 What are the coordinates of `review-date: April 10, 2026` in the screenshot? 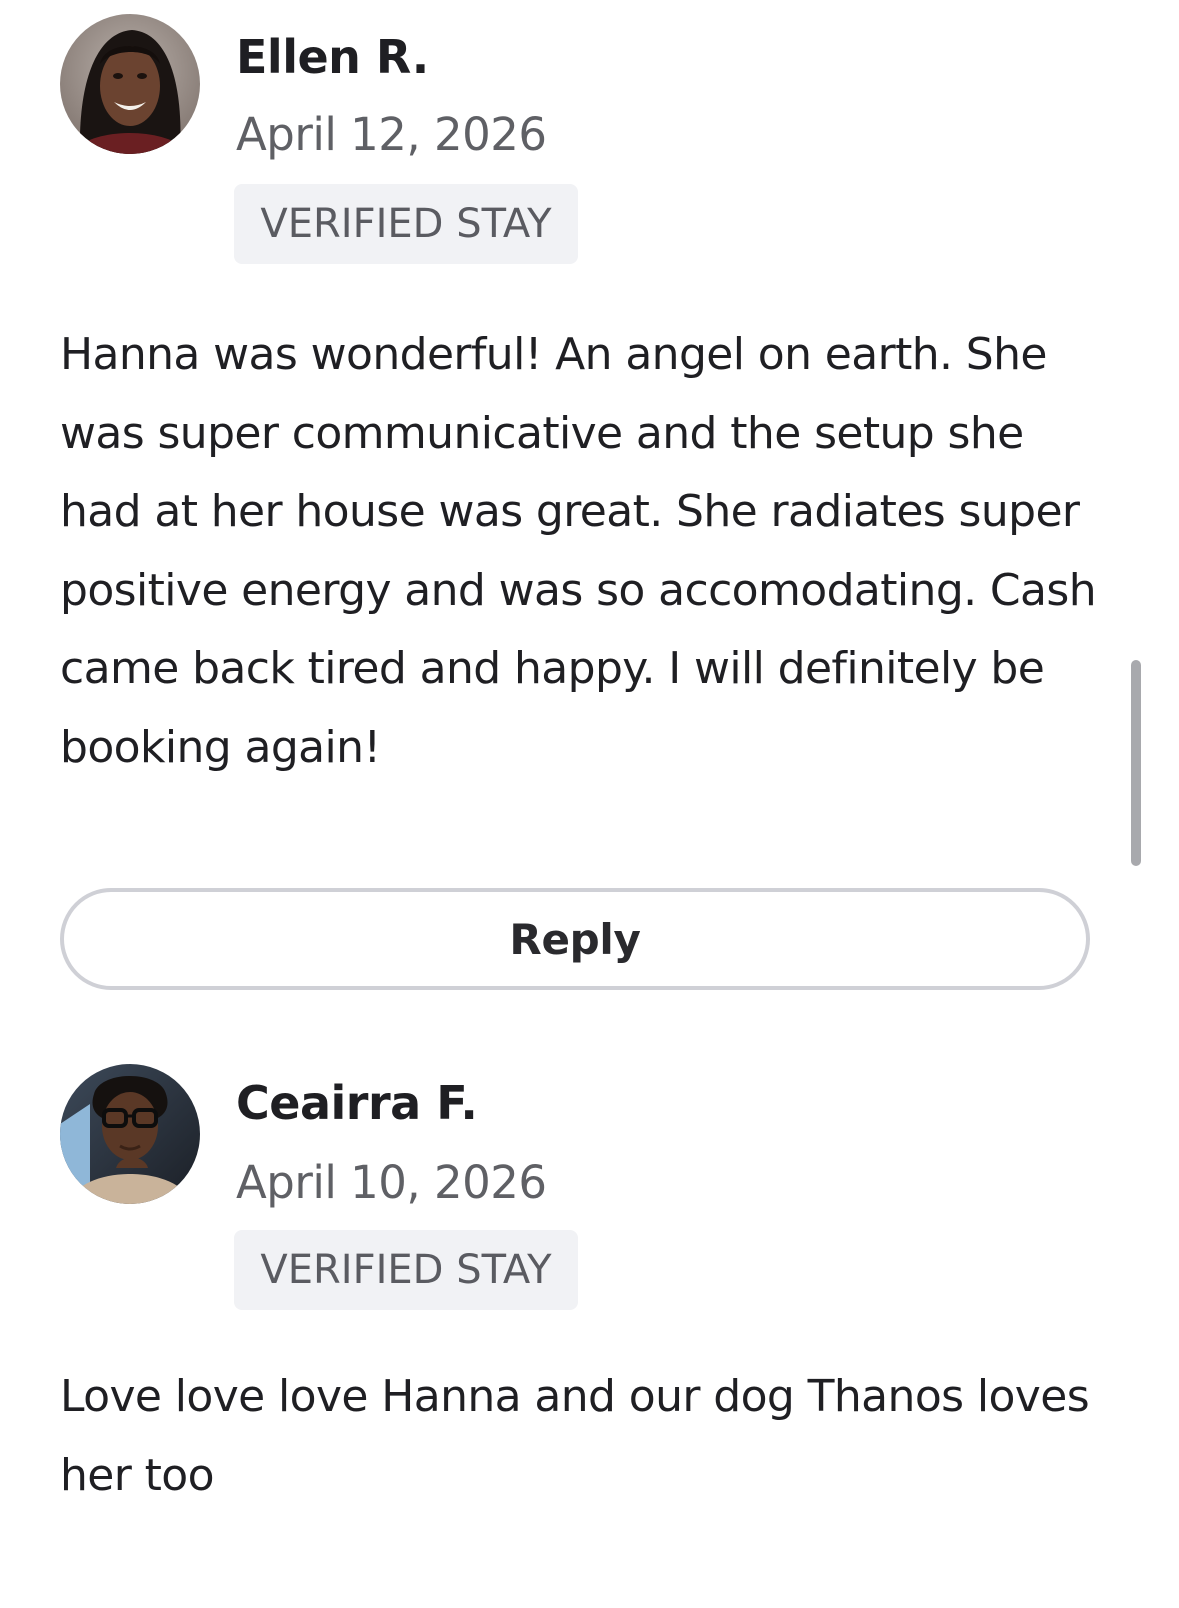 It's located at (391, 1182).